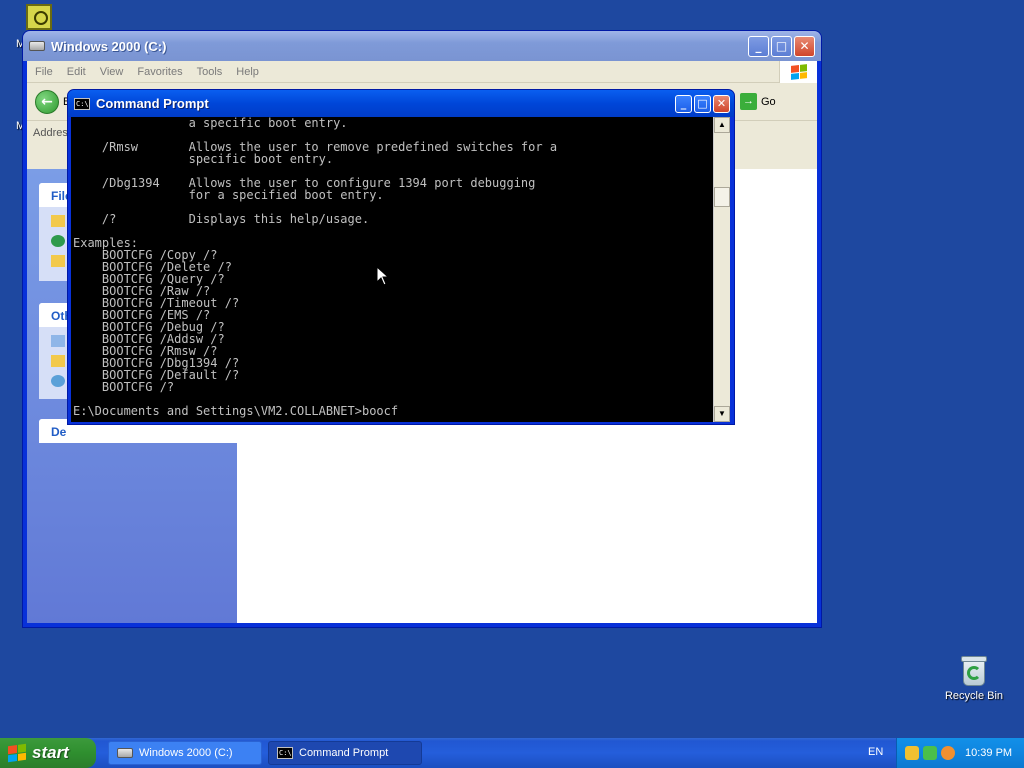  Describe the element at coordinates (58, 381) in the screenshot. I see `network-places-icon` at that location.